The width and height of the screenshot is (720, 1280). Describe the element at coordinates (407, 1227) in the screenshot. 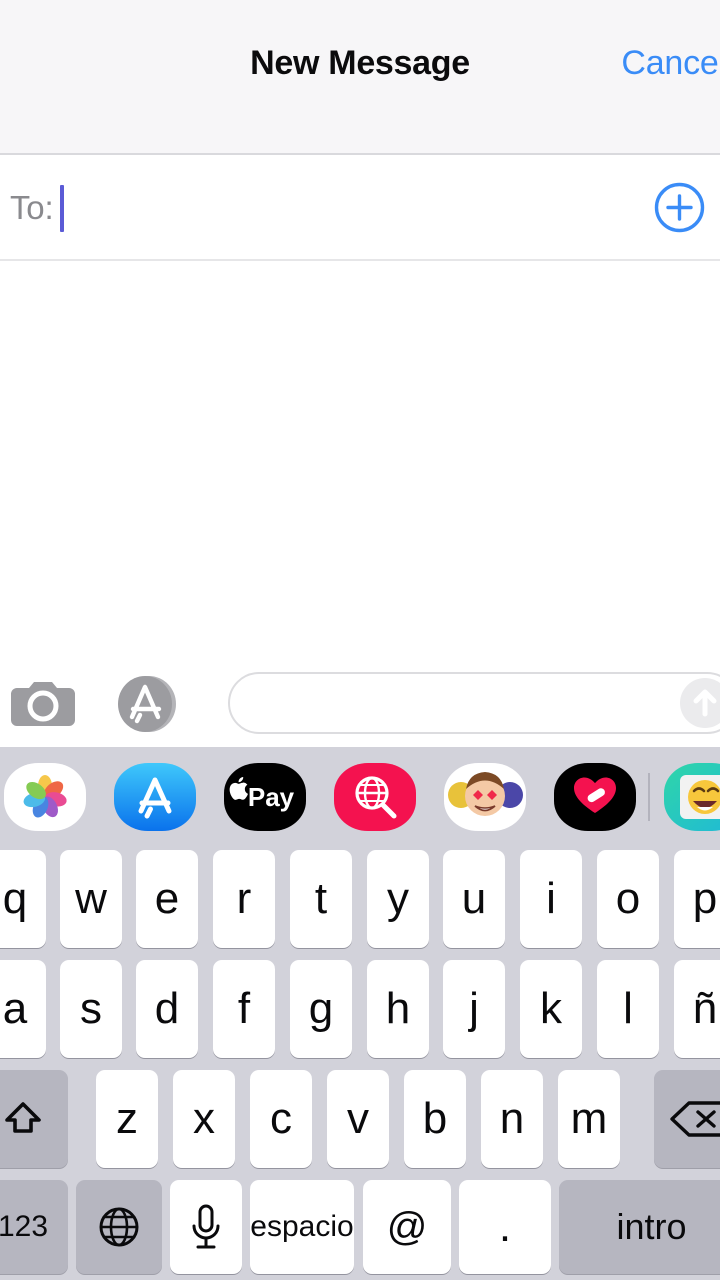

I see `key-at: @` at that location.